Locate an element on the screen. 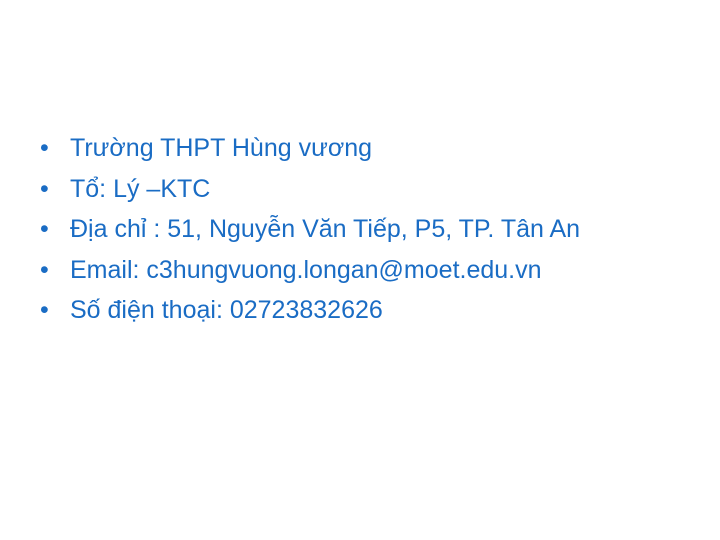 This screenshot has width=720, height=540. list-item-email: • Email: c3hungvuong.longan@moet.edu.vn is located at coordinates (310, 270).